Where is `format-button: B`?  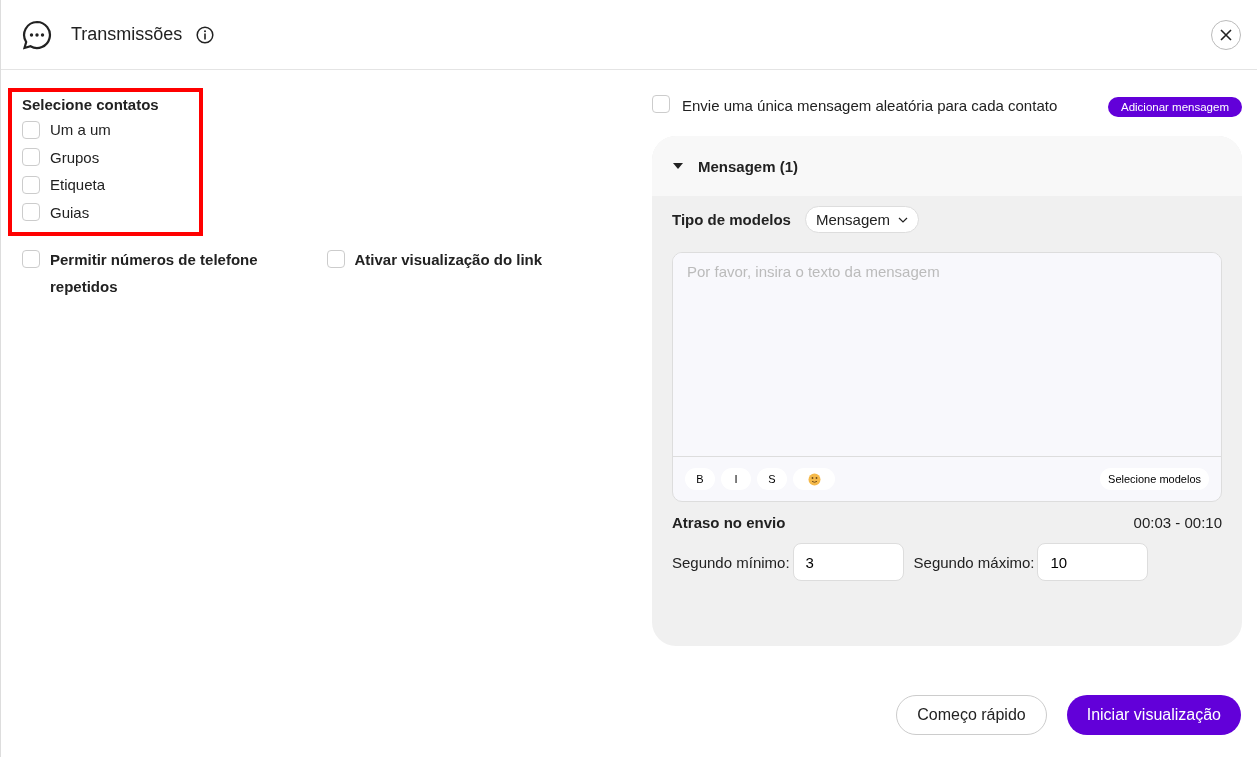 format-button: B is located at coordinates (700, 479).